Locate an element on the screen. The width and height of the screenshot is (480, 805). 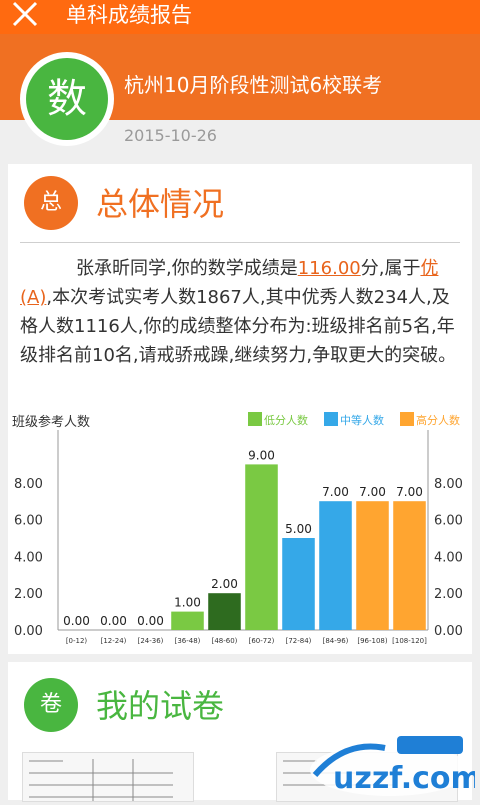
y-tick-label-left: 8.00 is located at coordinates (28, 484).